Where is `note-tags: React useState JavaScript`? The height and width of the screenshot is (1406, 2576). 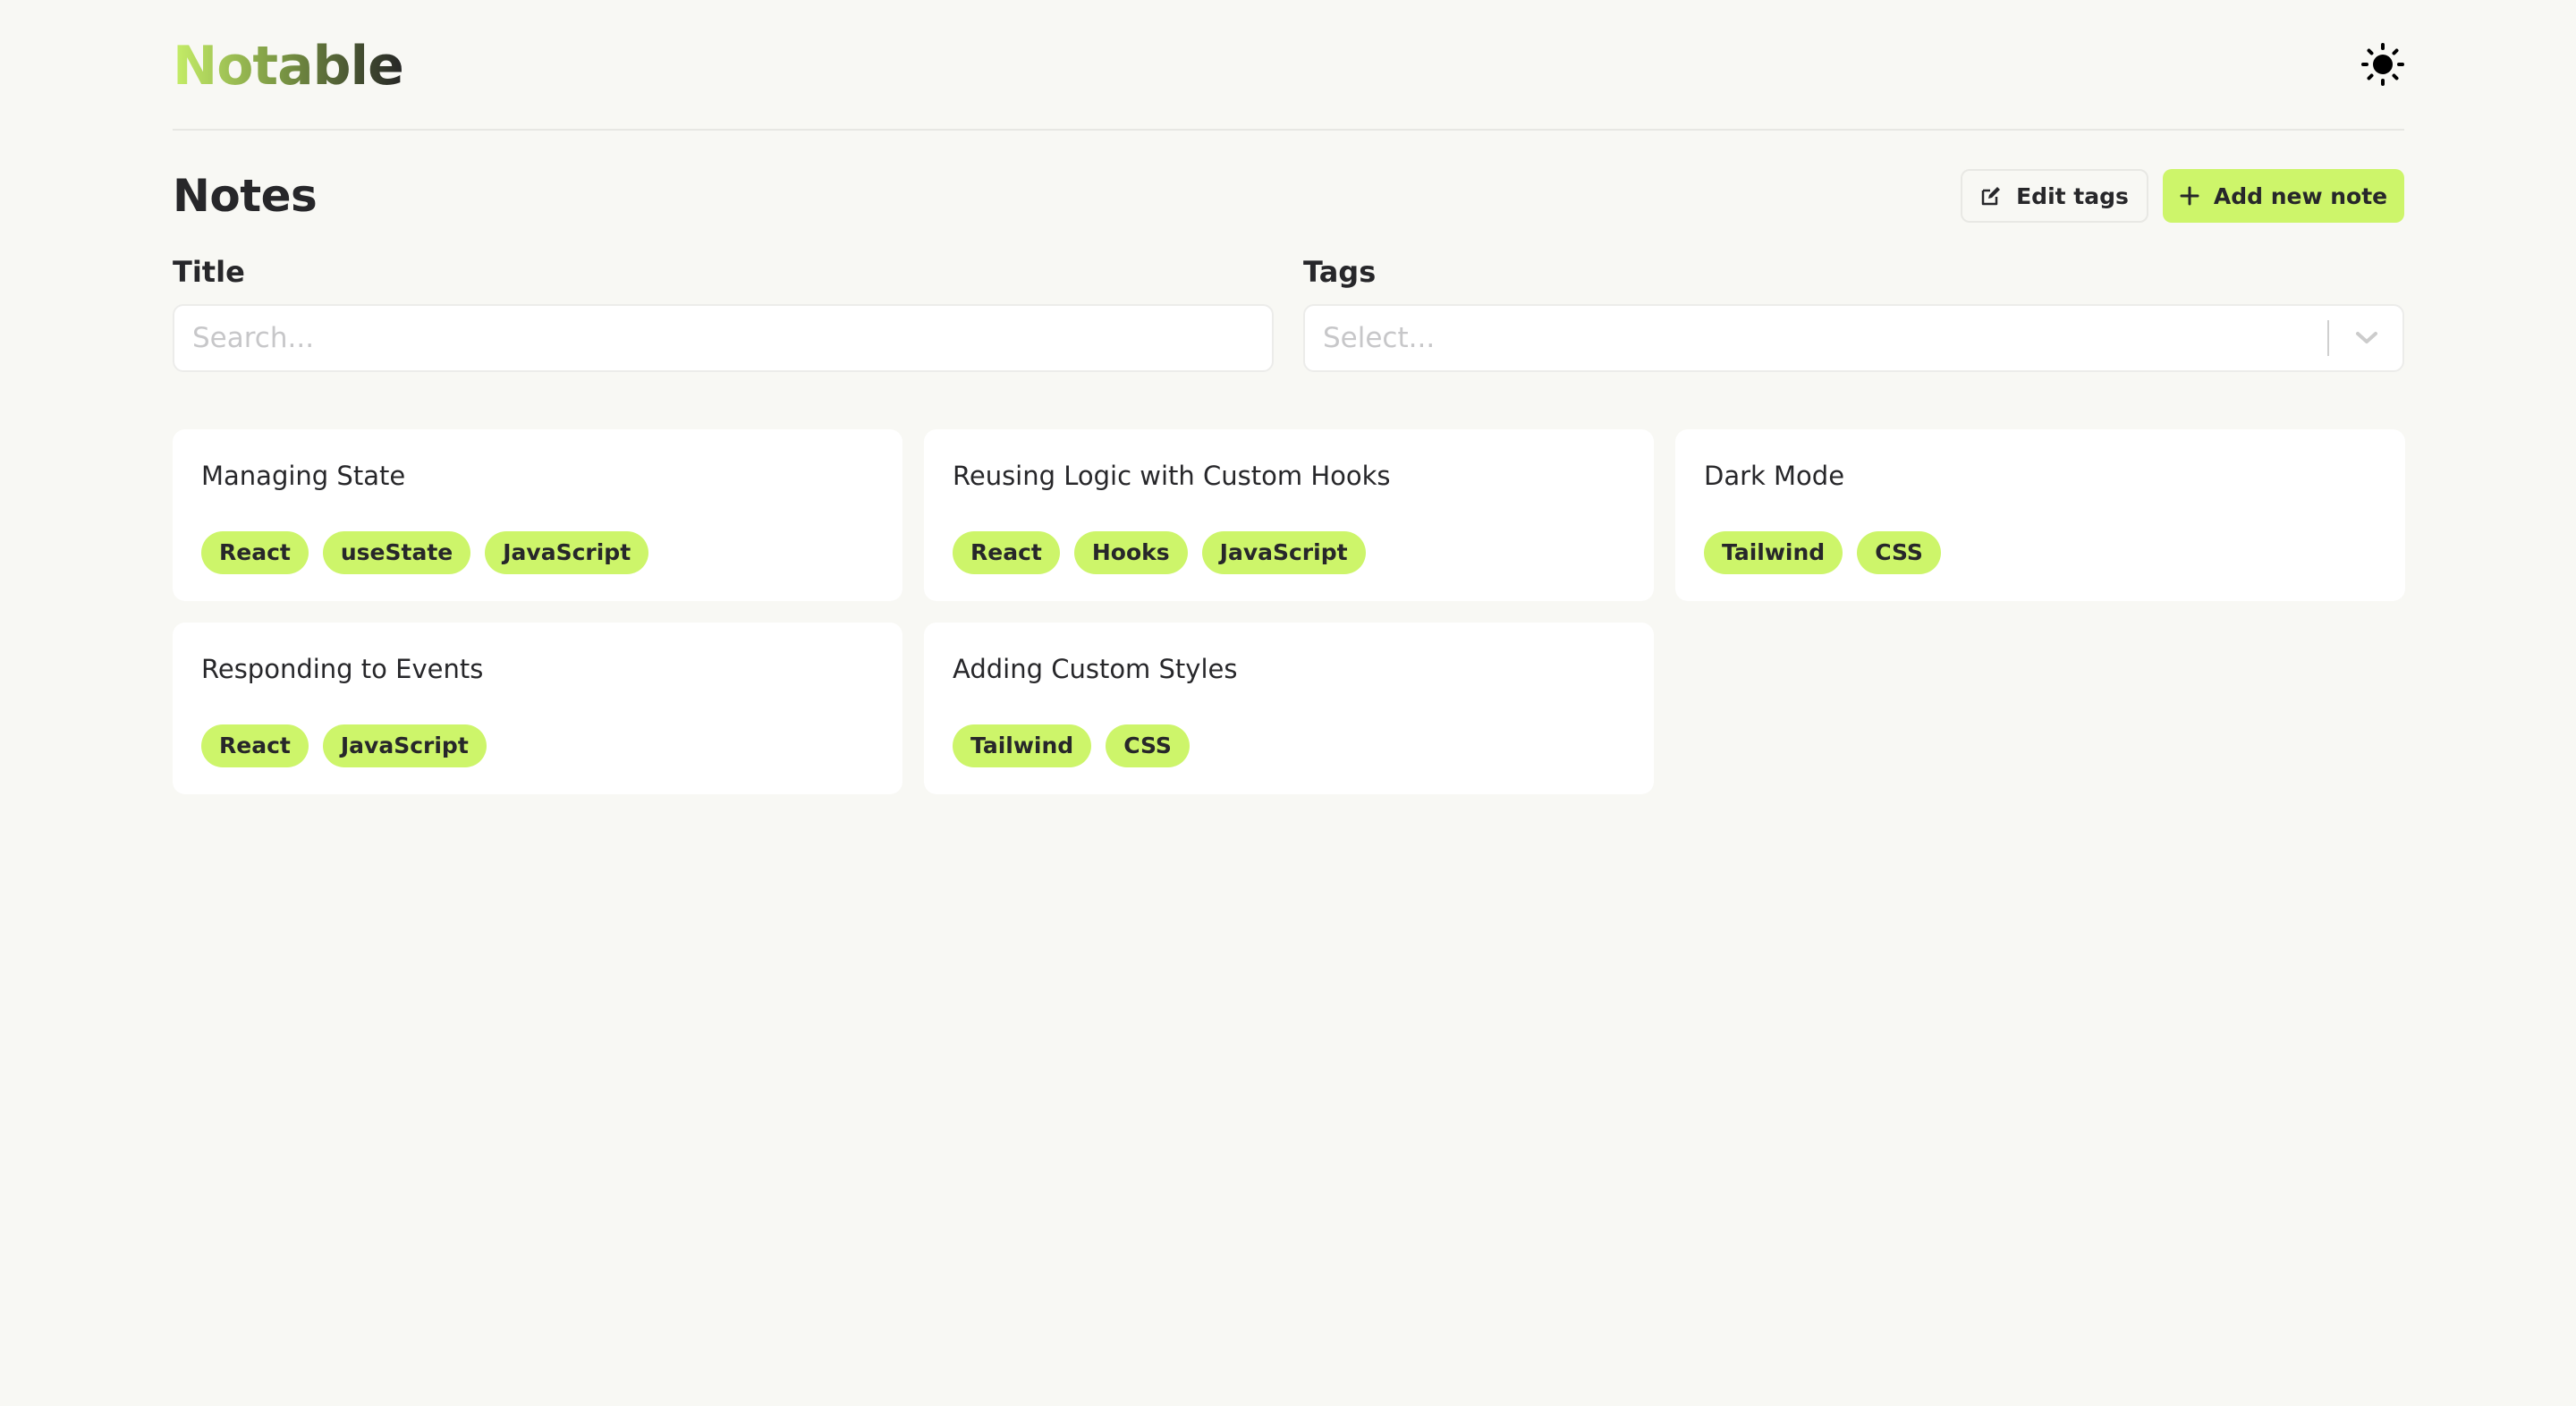
note-tags: React useState JavaScript is located at coordinates (537, 553).